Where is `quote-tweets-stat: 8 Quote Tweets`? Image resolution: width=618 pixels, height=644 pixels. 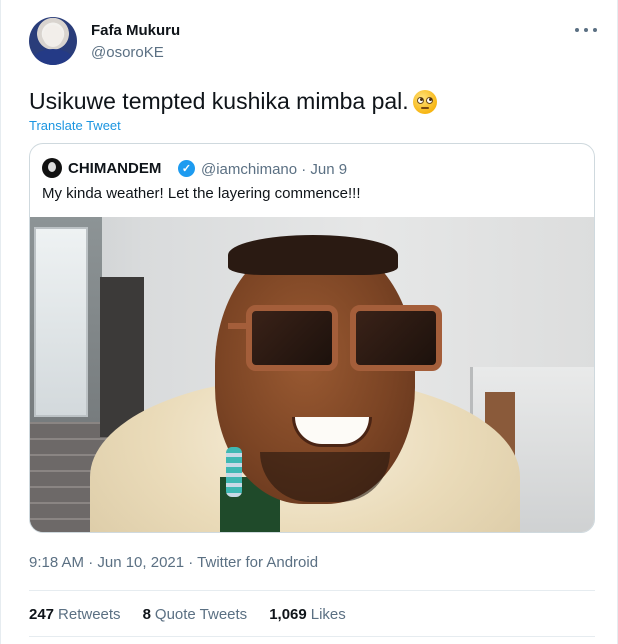 quote-tweets-stat: 8 Quote Tweets is located at coordinates (195, 614).